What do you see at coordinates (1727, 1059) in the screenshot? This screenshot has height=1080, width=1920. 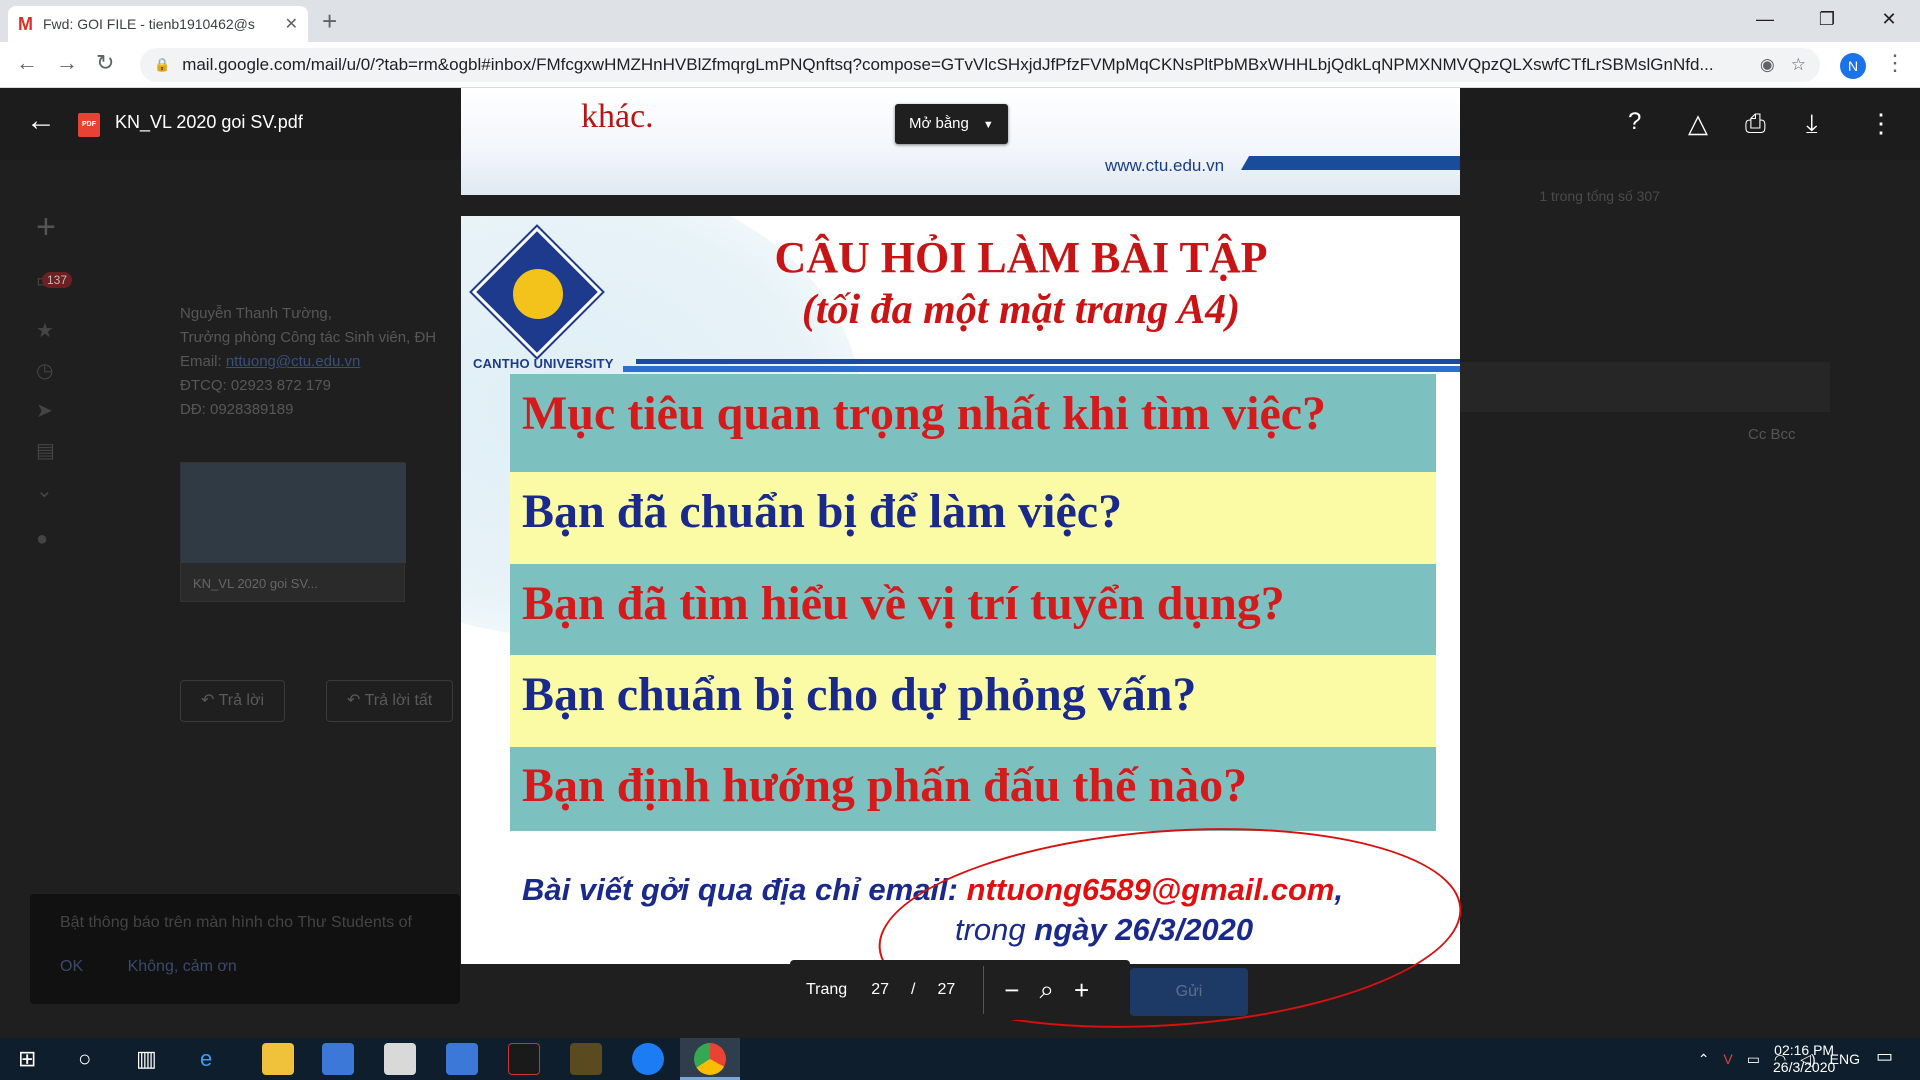 I see `antivirus-icon: V` at bounding box center [1727, 1059].